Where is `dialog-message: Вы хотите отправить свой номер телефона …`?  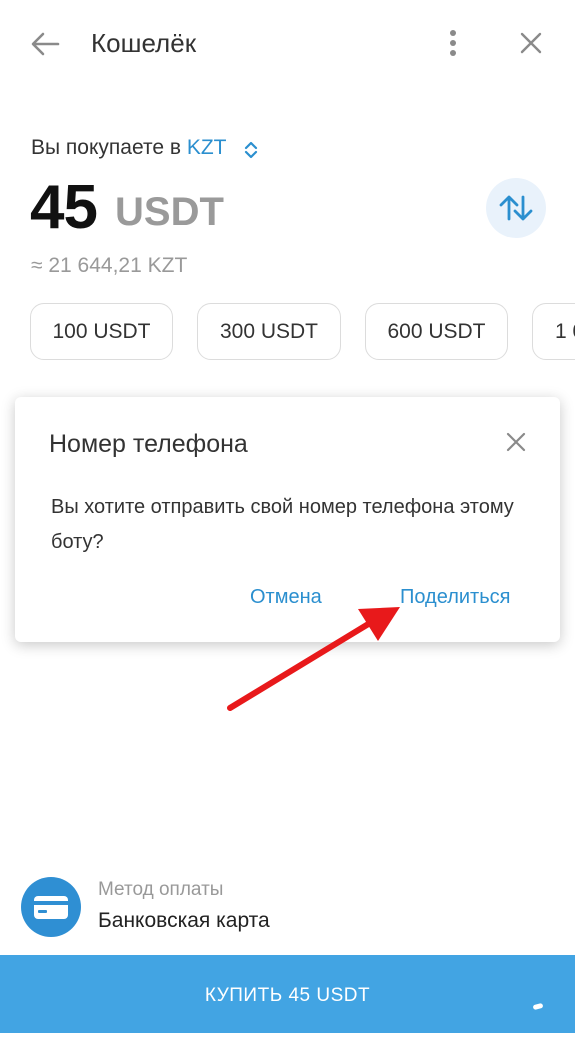
dialog-message: Вы хотите отправить свой номер телефона … is located at coordinates (282, 524).